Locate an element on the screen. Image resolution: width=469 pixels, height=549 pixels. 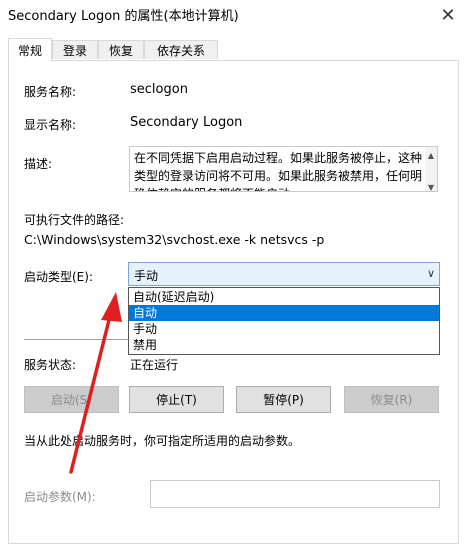
stop-button: 停止(T) is located at coordinates (176, 399).